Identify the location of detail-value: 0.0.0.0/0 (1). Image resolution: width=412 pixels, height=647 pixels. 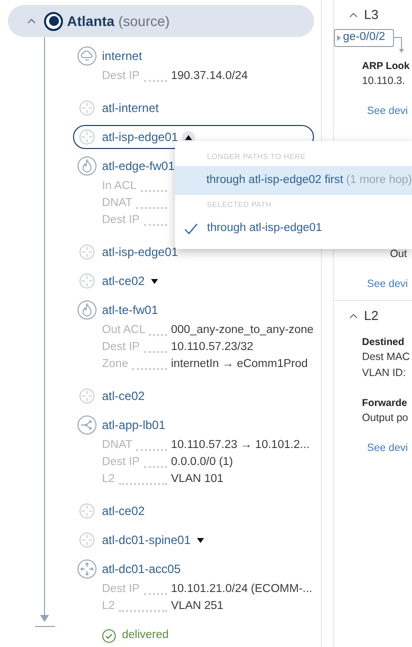
(202, 462).